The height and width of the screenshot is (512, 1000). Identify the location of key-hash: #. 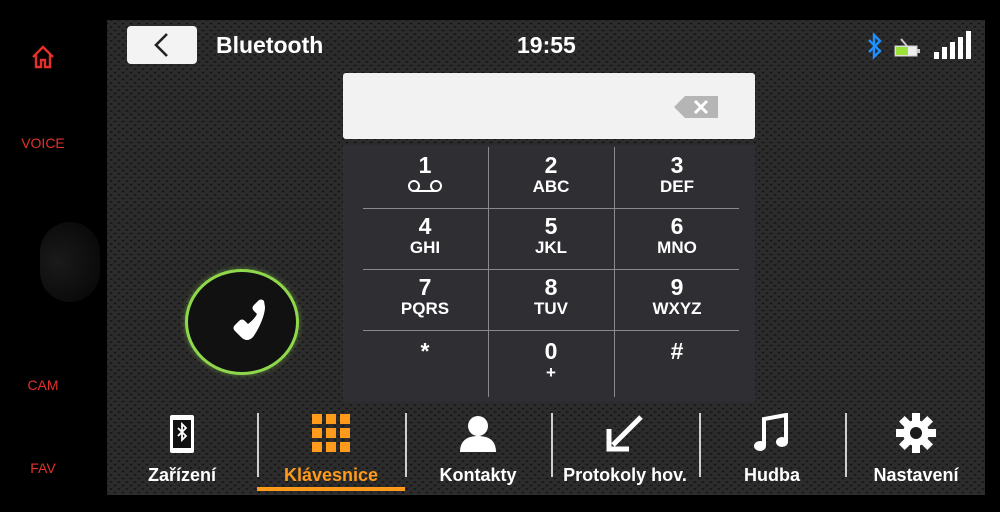
(677, 362).